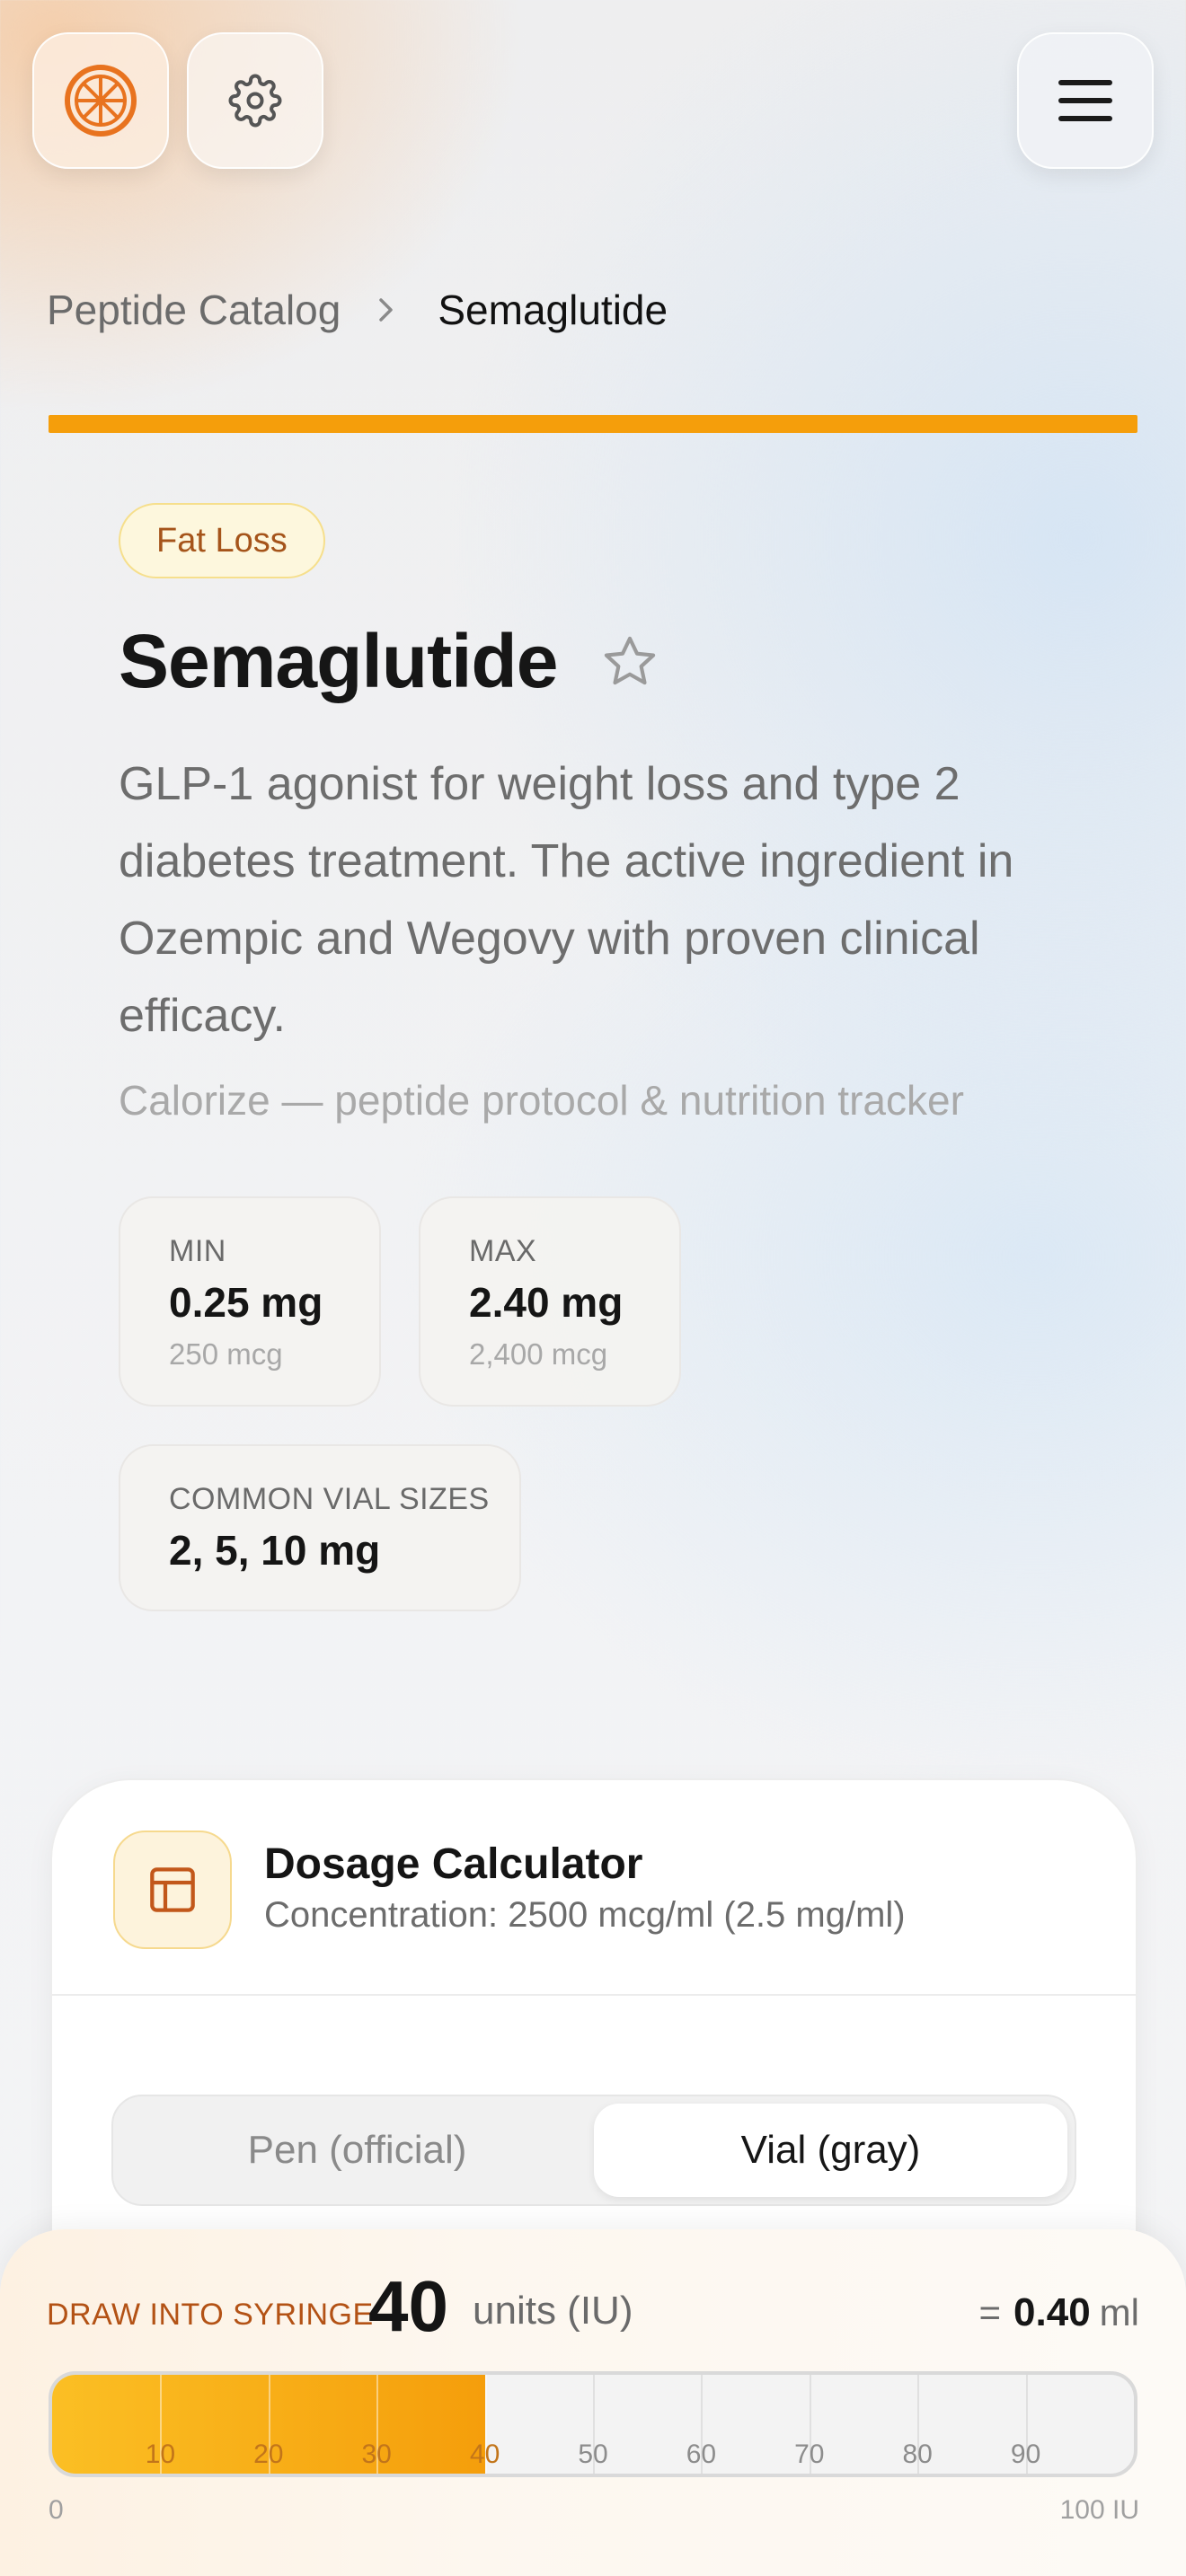 The height and width of the screenshot is (2576, 1186). I want to click on stat-sub: 250 mcg, so click(226, 1354).